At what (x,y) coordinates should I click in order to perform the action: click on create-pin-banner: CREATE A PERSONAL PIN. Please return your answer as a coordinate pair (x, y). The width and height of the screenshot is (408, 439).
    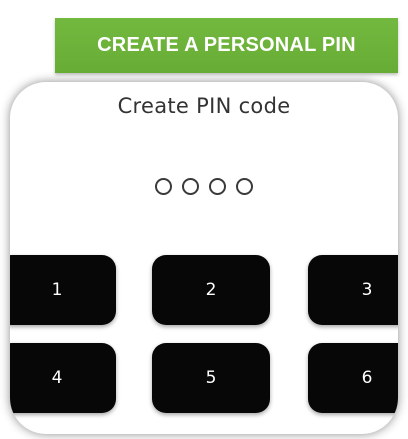
    Looking at the image, I should click on (226, 45).